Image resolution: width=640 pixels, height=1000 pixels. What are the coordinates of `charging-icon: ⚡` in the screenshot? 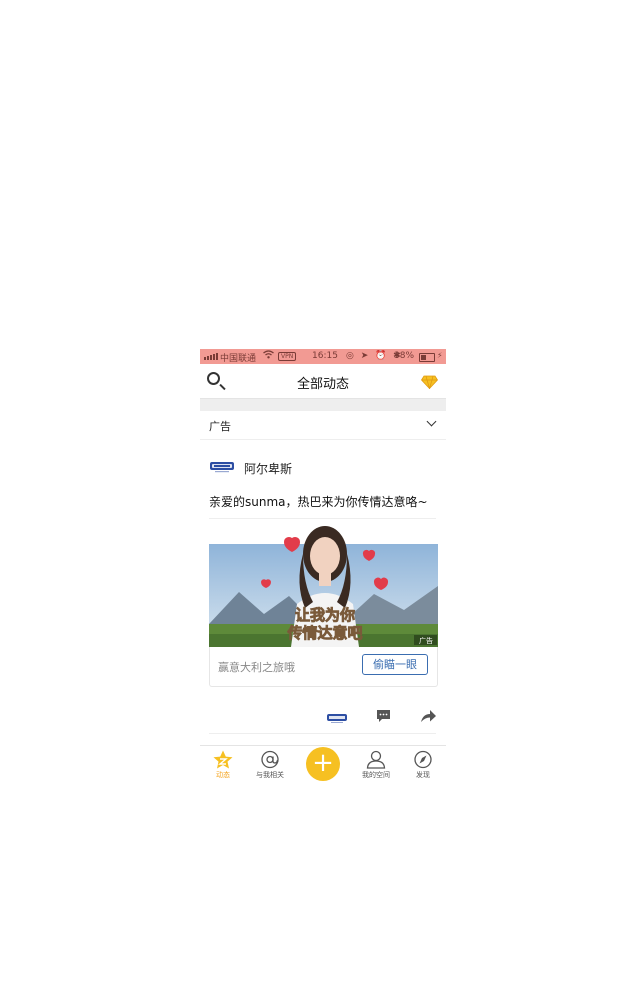 It's located at (440, 355).